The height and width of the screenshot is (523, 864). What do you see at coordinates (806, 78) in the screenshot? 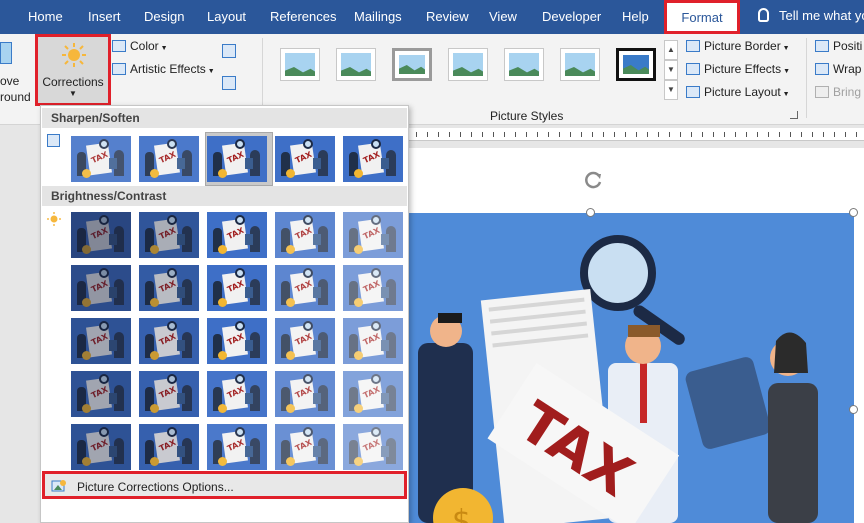
I see `ribbon-separator` at bounding box center [806, 78].